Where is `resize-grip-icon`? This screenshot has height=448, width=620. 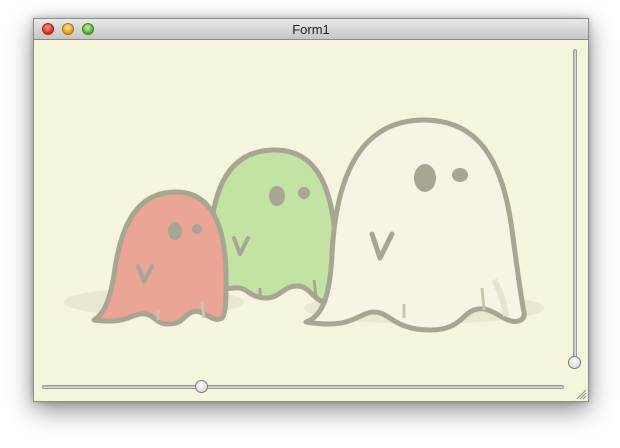 resize-grip-icon is located at coordinates (581, 394).